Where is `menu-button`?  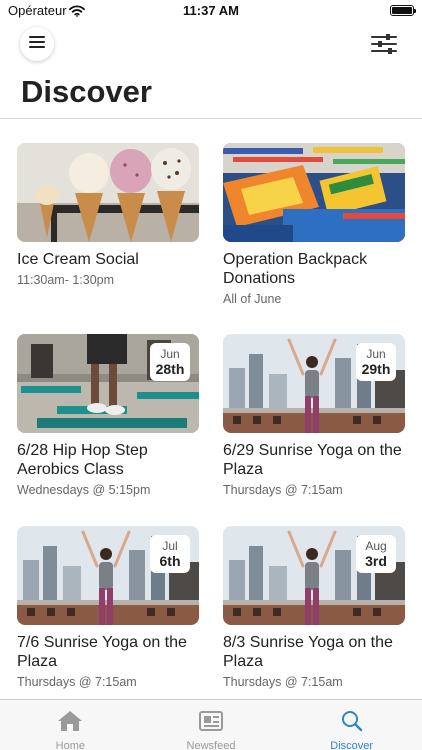
menu-button is located at coordinates (37, 44).